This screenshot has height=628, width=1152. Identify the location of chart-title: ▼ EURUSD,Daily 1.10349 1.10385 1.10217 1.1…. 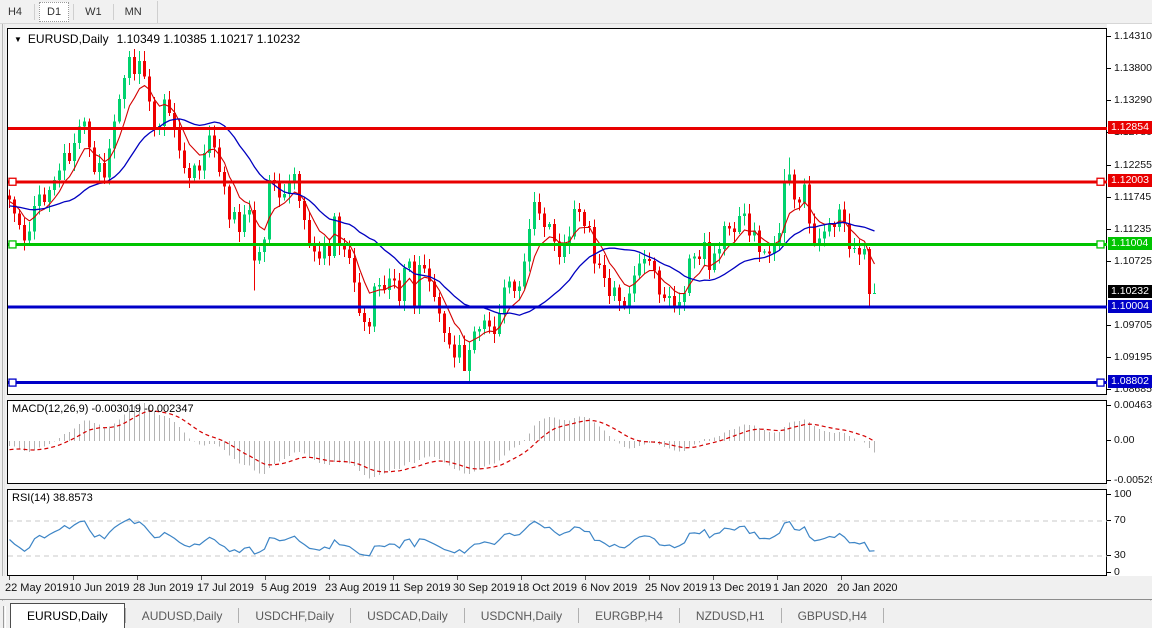
(157, 39).